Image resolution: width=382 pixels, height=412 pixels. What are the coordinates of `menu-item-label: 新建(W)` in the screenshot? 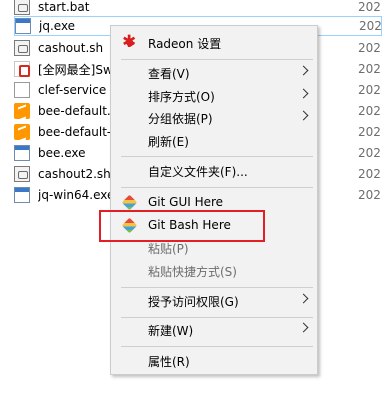 It's located at (171, 330).